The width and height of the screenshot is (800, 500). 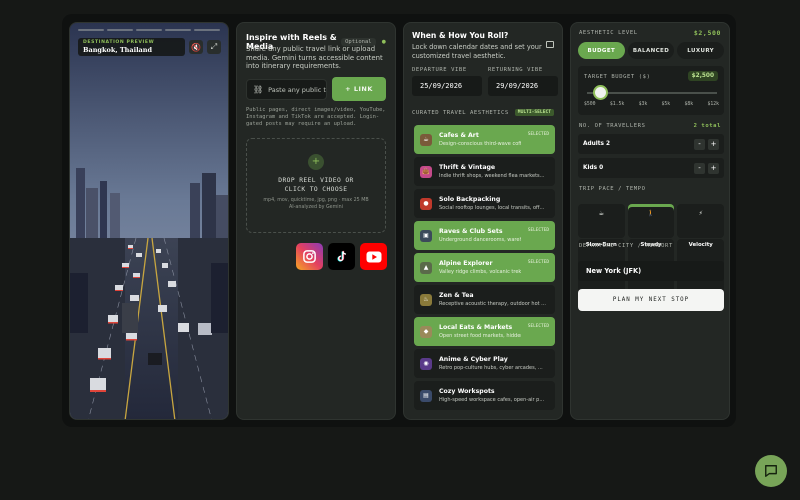 I want to click on departure-city-input: New York (JFK), so click(x=651, y=271).